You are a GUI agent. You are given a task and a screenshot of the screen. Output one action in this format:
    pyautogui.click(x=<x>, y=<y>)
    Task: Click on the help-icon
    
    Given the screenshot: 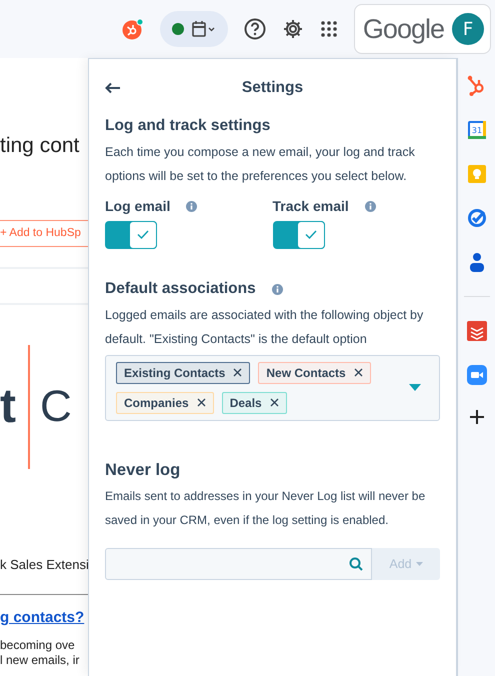 What is the action you would take?
    pyautogui.click(x=255, y=29)
    